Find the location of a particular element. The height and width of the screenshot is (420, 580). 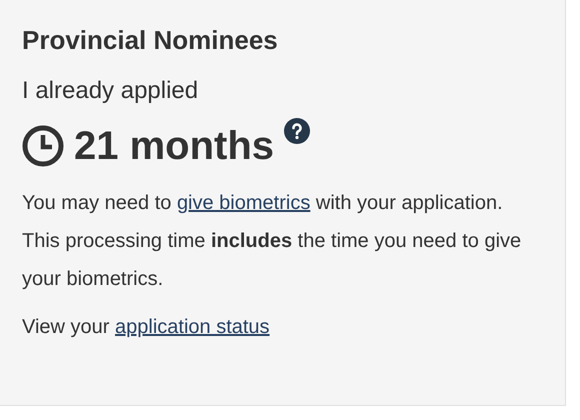

help-icon is located at coordinates (297, 131).